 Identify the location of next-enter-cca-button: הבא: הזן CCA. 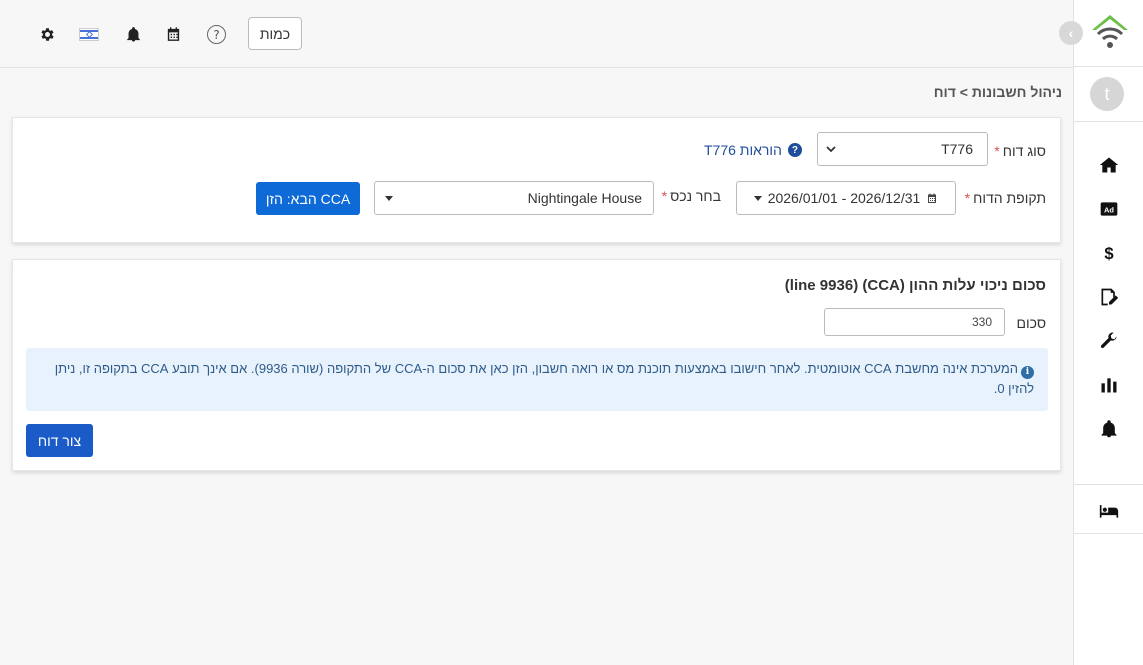
(308, 198).